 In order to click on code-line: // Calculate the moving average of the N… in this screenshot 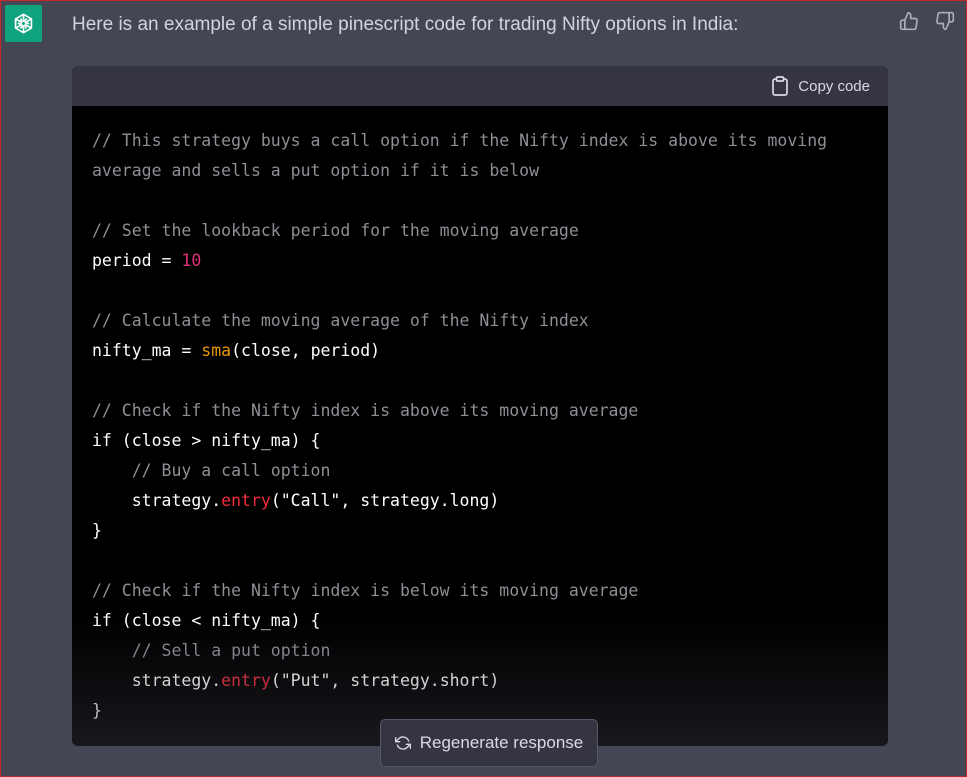, I will do `click(480, 321)`.